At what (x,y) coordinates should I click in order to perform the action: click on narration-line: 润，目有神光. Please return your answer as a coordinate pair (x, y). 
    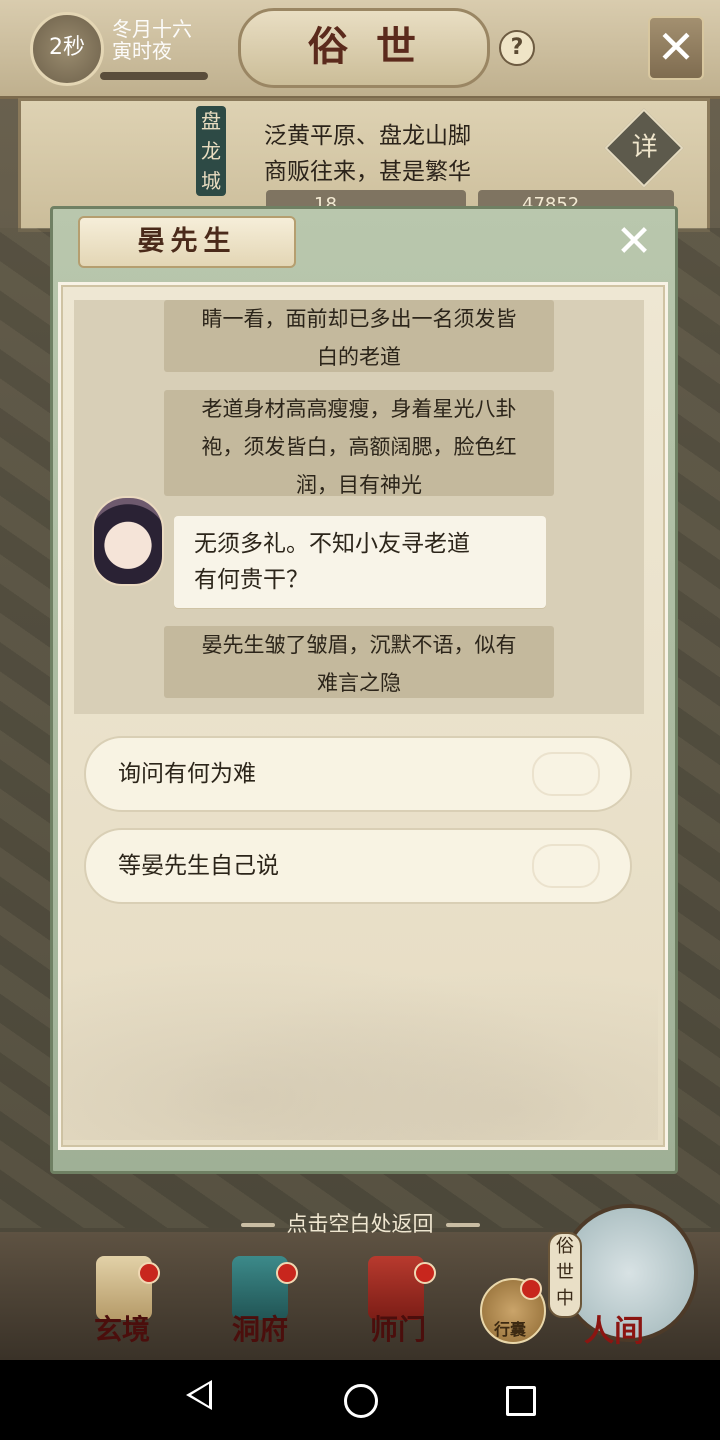
    Looking at the image, I should click on (359, 485).